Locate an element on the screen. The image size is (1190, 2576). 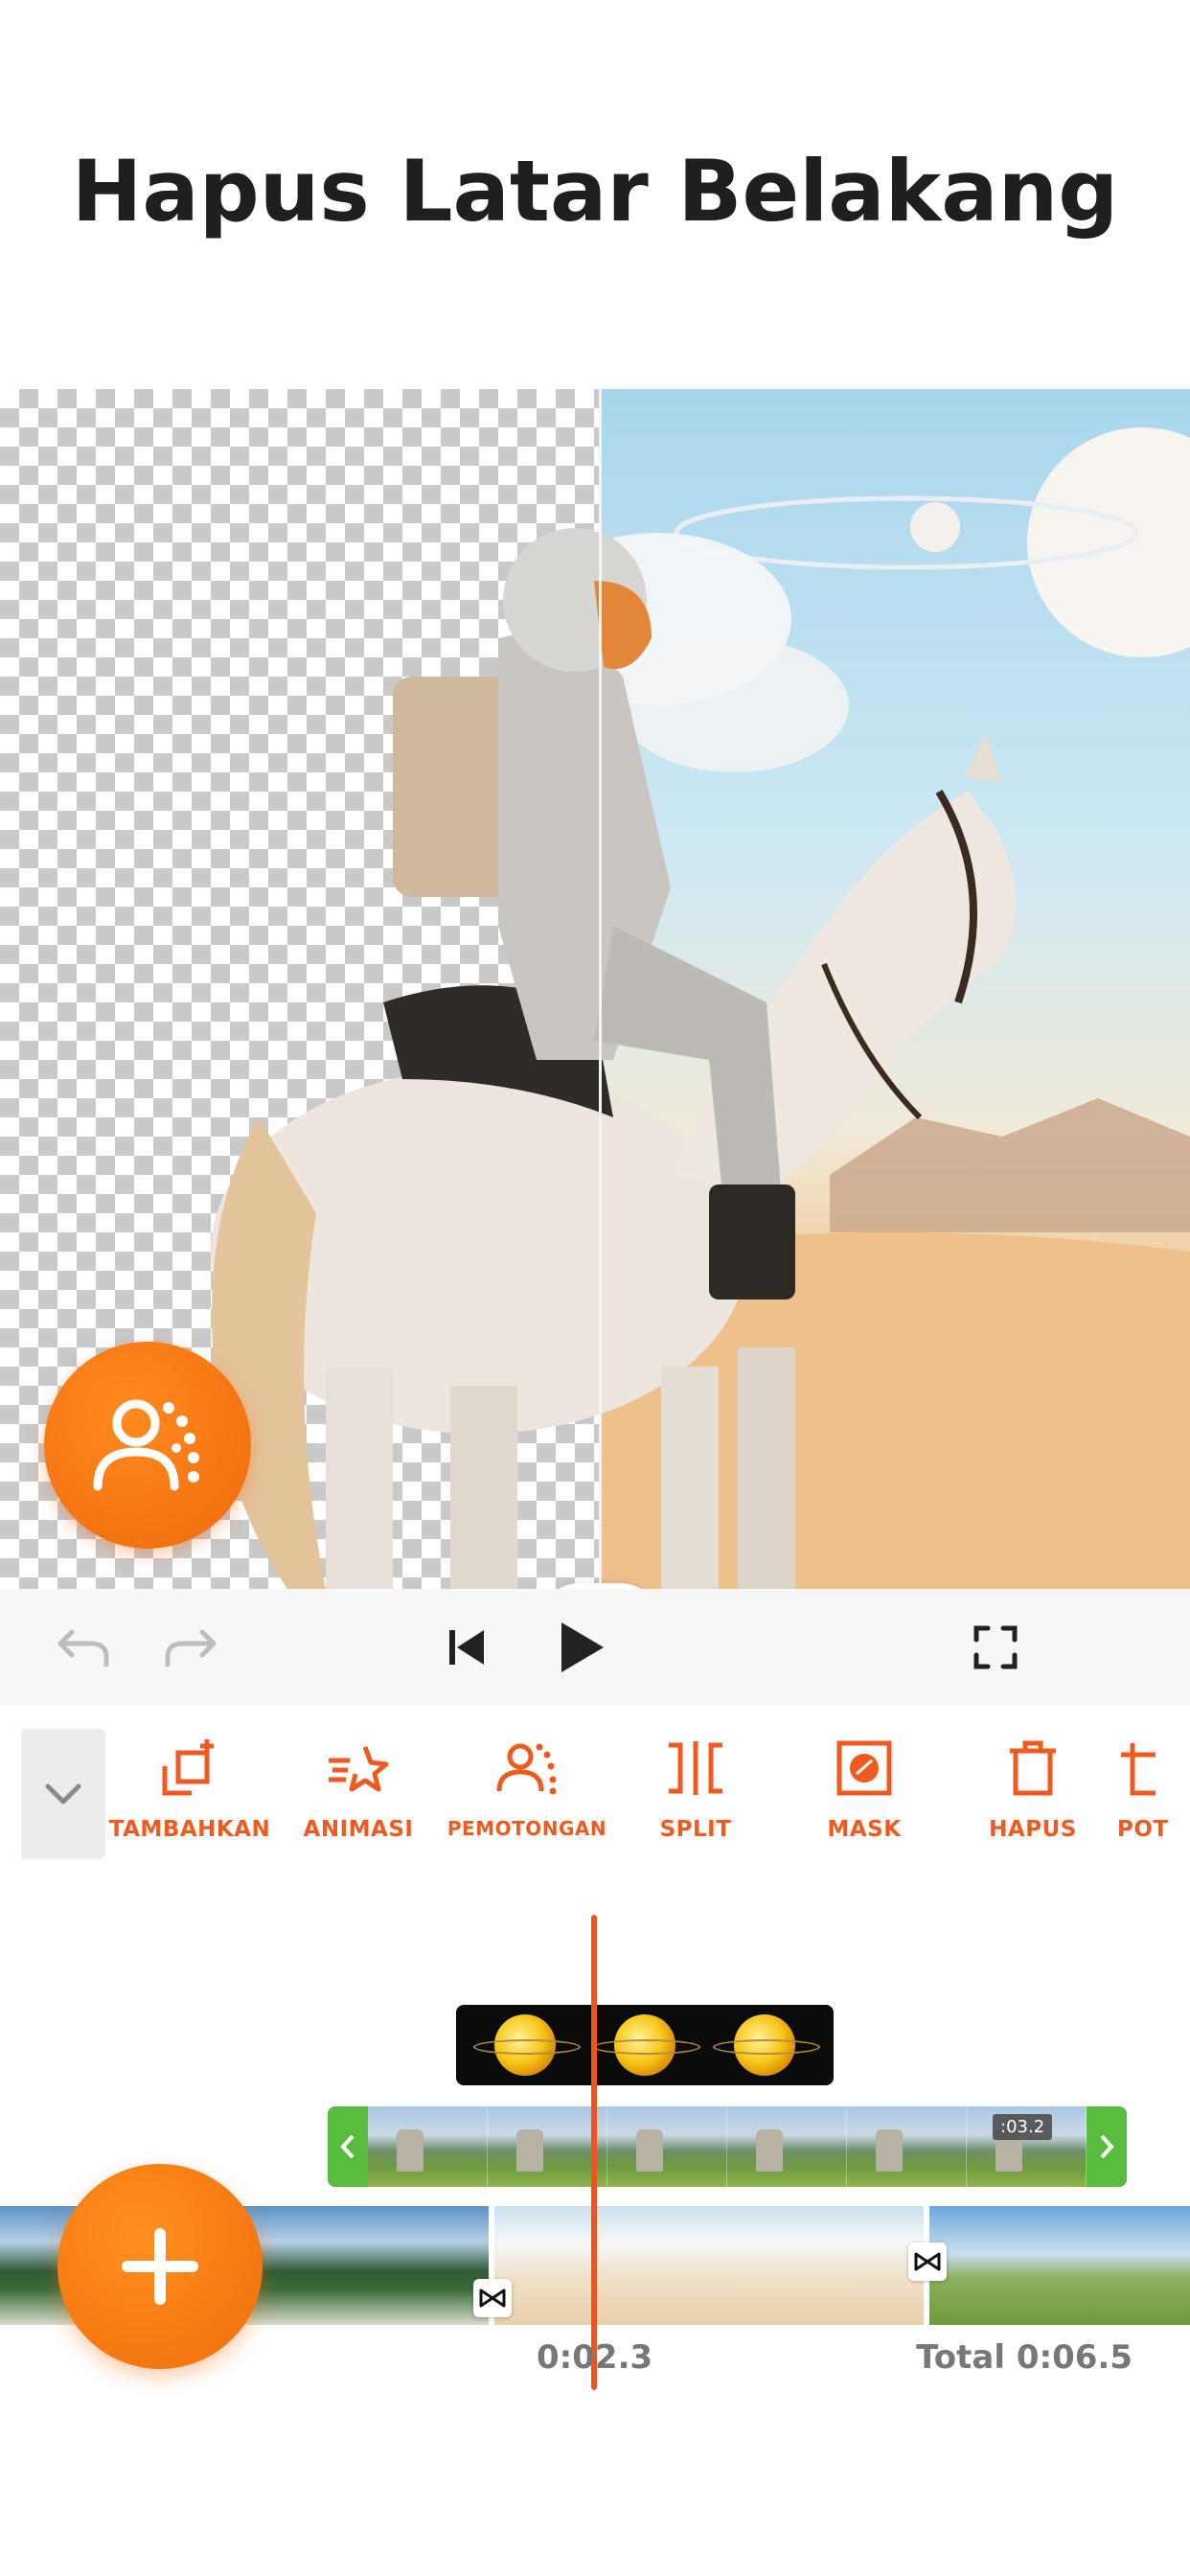
undo-button is located at coordinates (84, 1647).